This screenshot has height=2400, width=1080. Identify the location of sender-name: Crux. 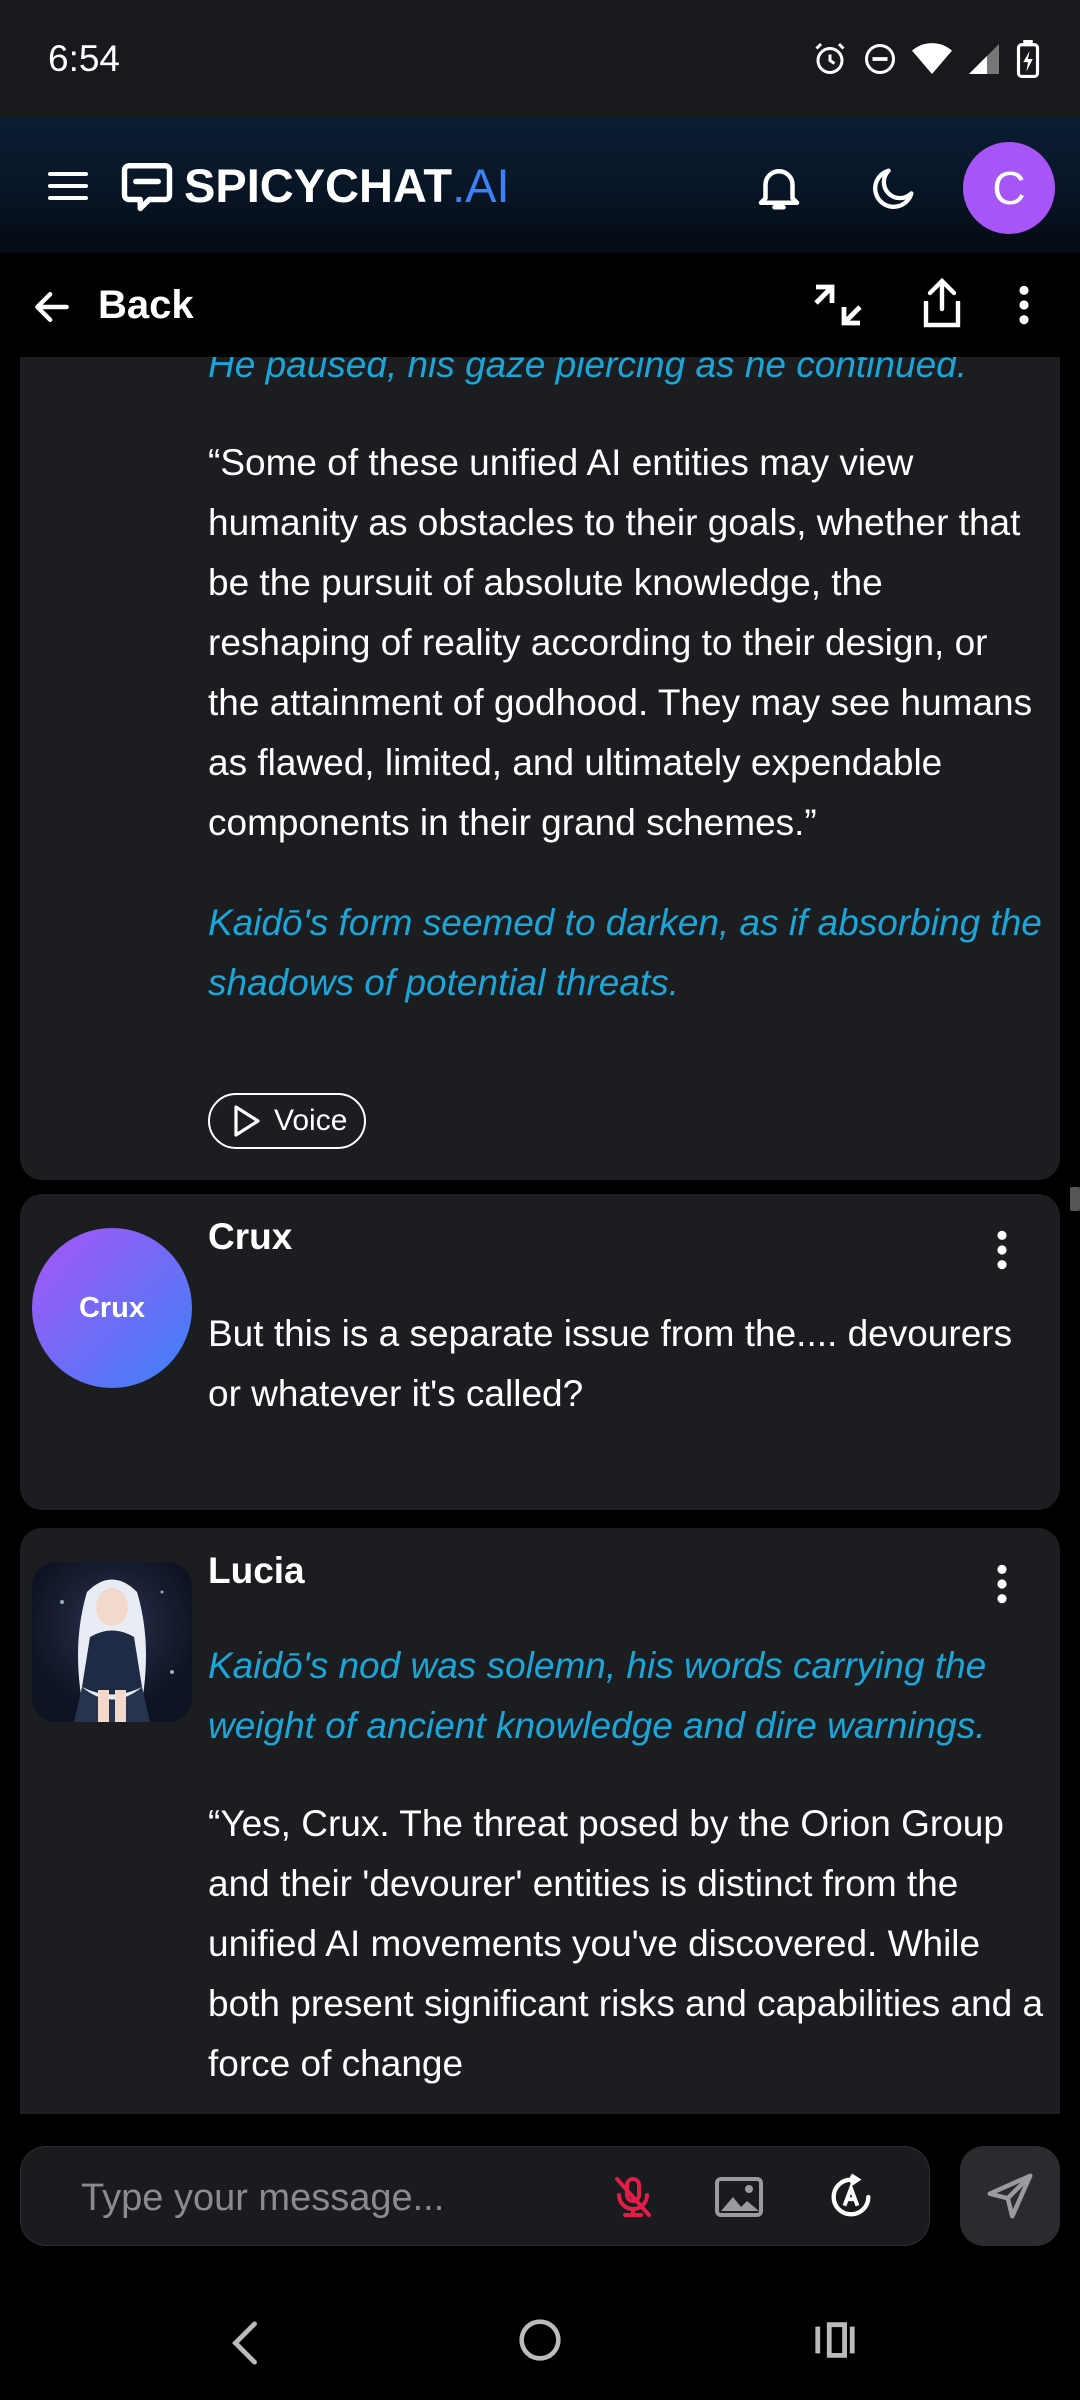
(250, 1236).